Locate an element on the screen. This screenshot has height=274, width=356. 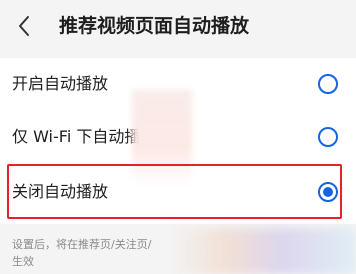
settings-footnote: 设置后，将在推荐页/关注页/ 生效 is located at coordinates (97, 253).